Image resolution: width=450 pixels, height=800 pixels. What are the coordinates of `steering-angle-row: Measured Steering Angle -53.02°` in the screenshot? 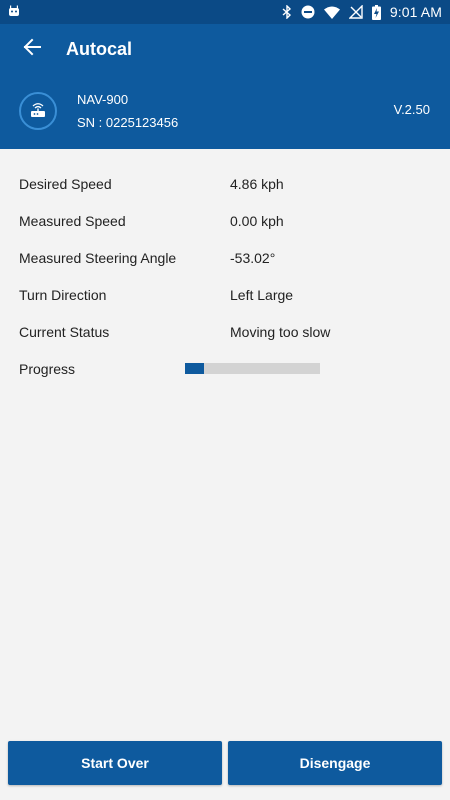 It's located at (225, 259).